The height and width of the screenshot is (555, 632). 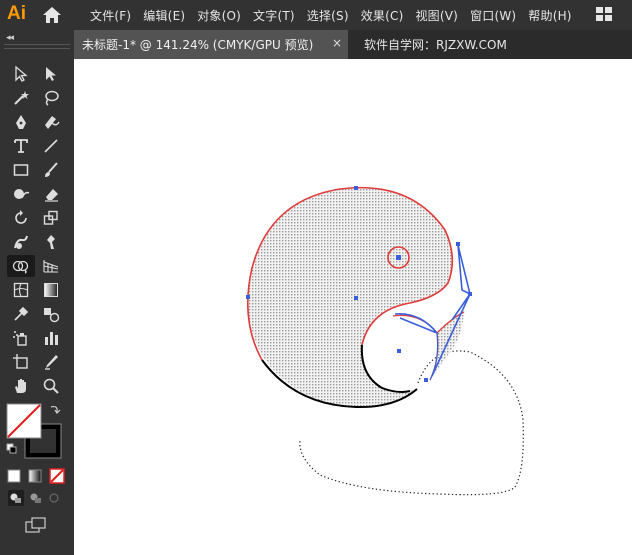 I want to click on menu-effect: 效果(C), so click(x=382, y=15).